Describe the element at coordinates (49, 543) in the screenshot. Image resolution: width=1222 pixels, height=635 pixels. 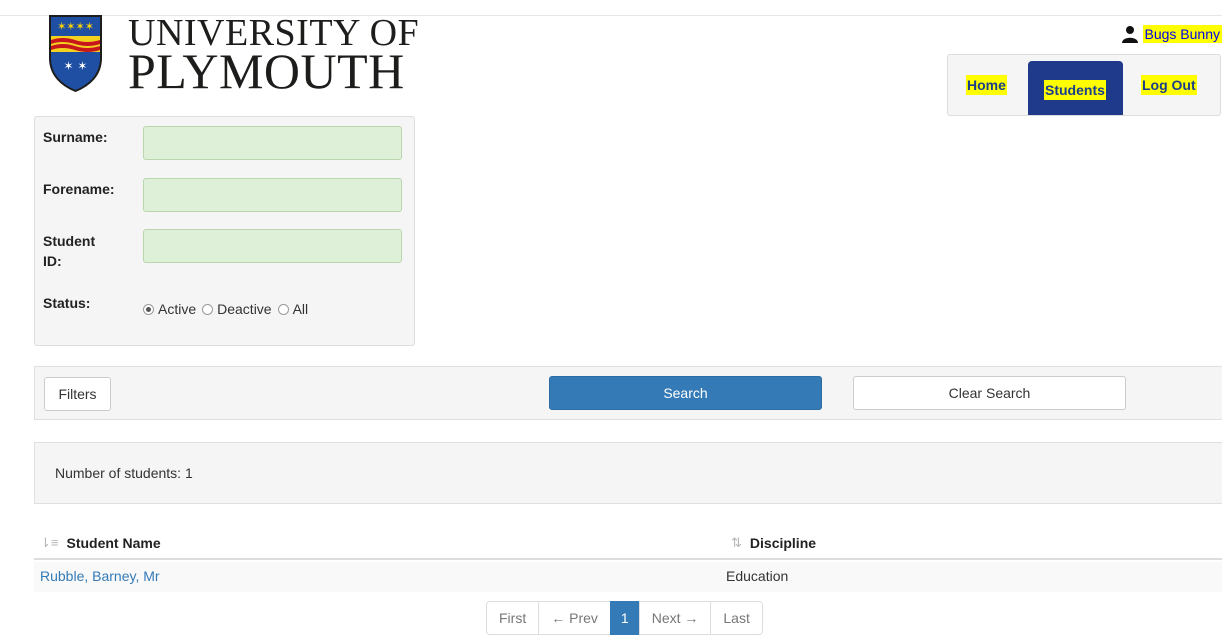
I see `sort-alpha-icon: ⇂≡` at that location.